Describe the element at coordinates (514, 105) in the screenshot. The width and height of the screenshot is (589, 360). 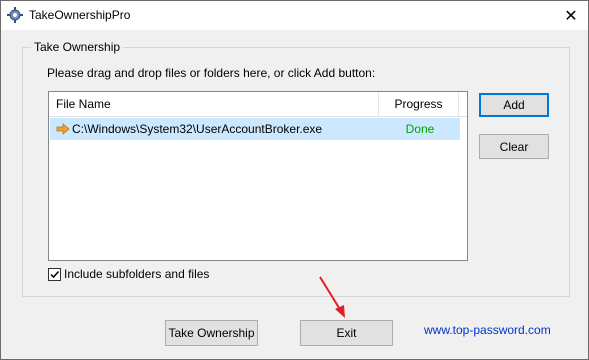
I see `add-button: Add` at that location.